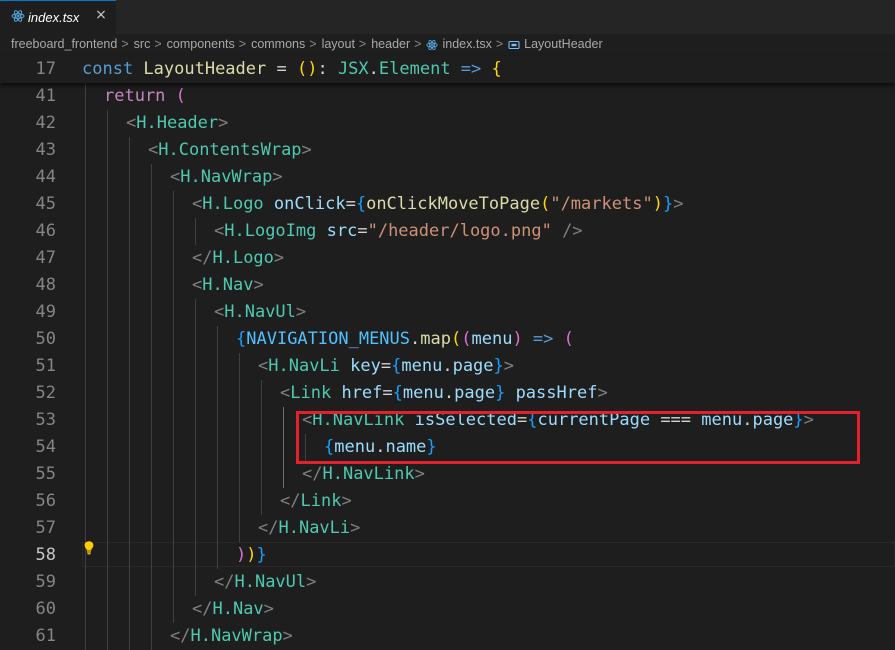 This screenshot has height=650, width=895. Describe the element at coordinates (363, 474) in the screenshot. I see `code-text: </H.NavLink>` at that location.